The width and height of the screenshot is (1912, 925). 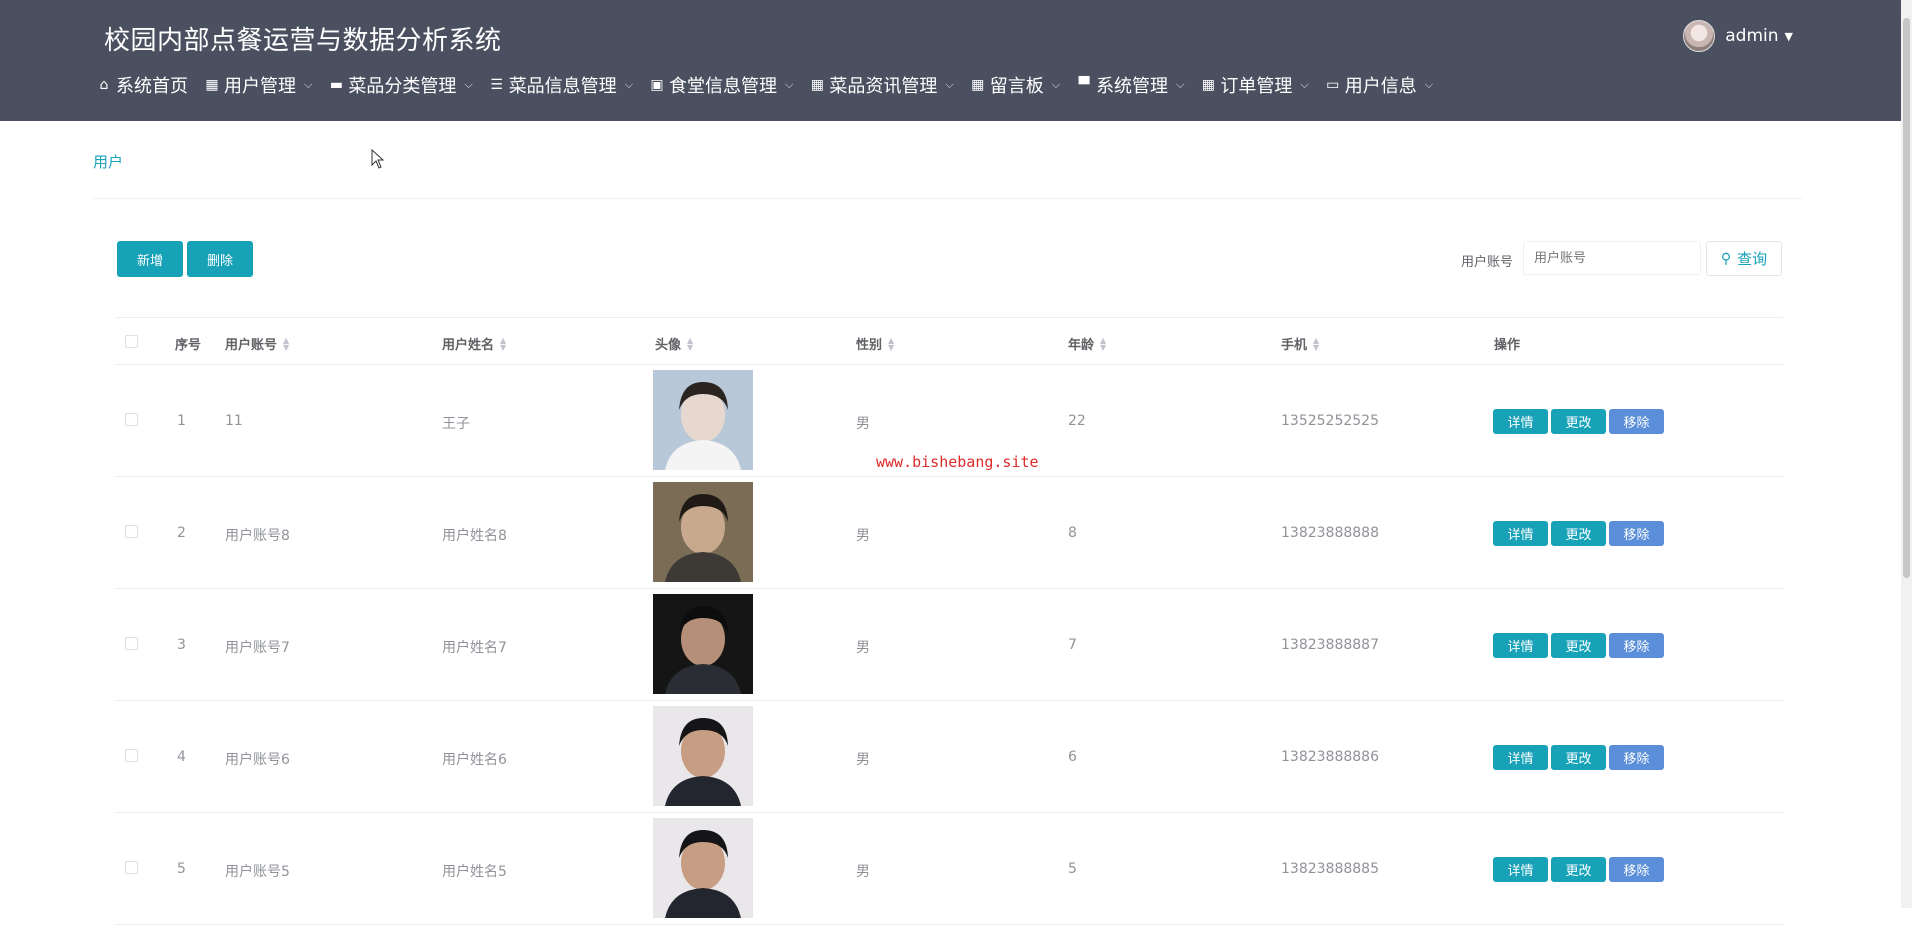 What do you see at coordinates (949, 341) in the screenshot?
I see `table-header: 序号 用户账号 ▲ ▼ 用户姓名 ▲ ▼ 头像 ▲ ▼ 性别 ▲ ▼ 年龄 ▲ ▼ 手机 ▲ ▼ 操作` at bounding box center [949, 341].